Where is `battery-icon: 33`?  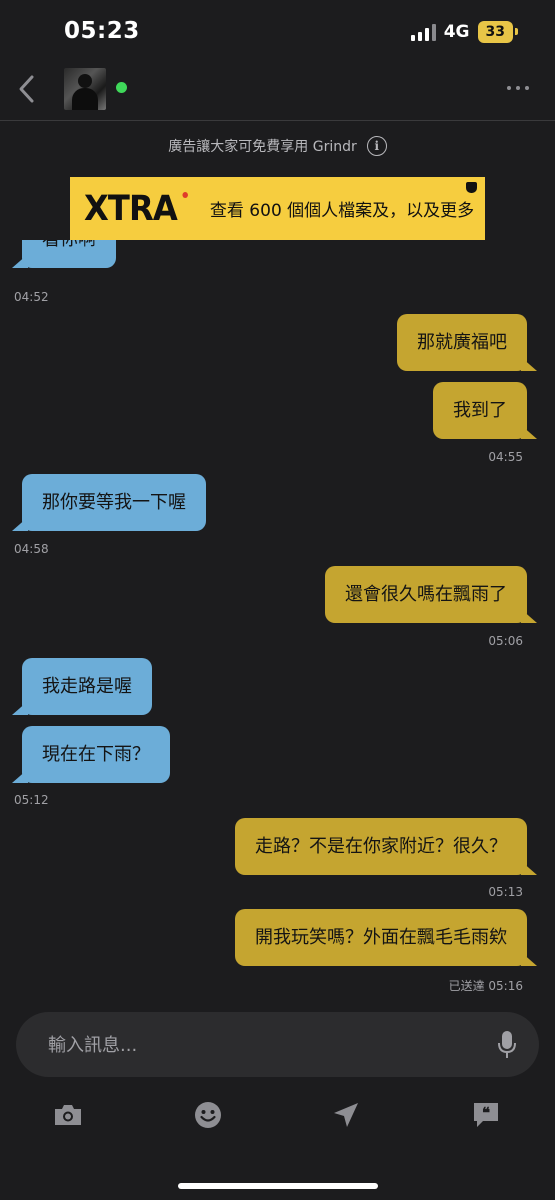 battery-icon: 33 is located at coordinates (498, 32).